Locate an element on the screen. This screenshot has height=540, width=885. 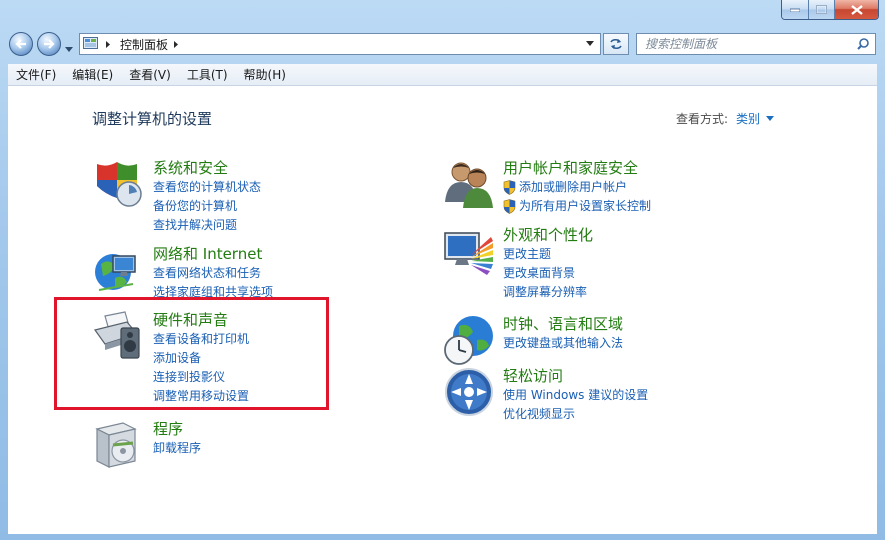
link-backup-computer: 备份您的计算机 is located at coordinates (207, 206).